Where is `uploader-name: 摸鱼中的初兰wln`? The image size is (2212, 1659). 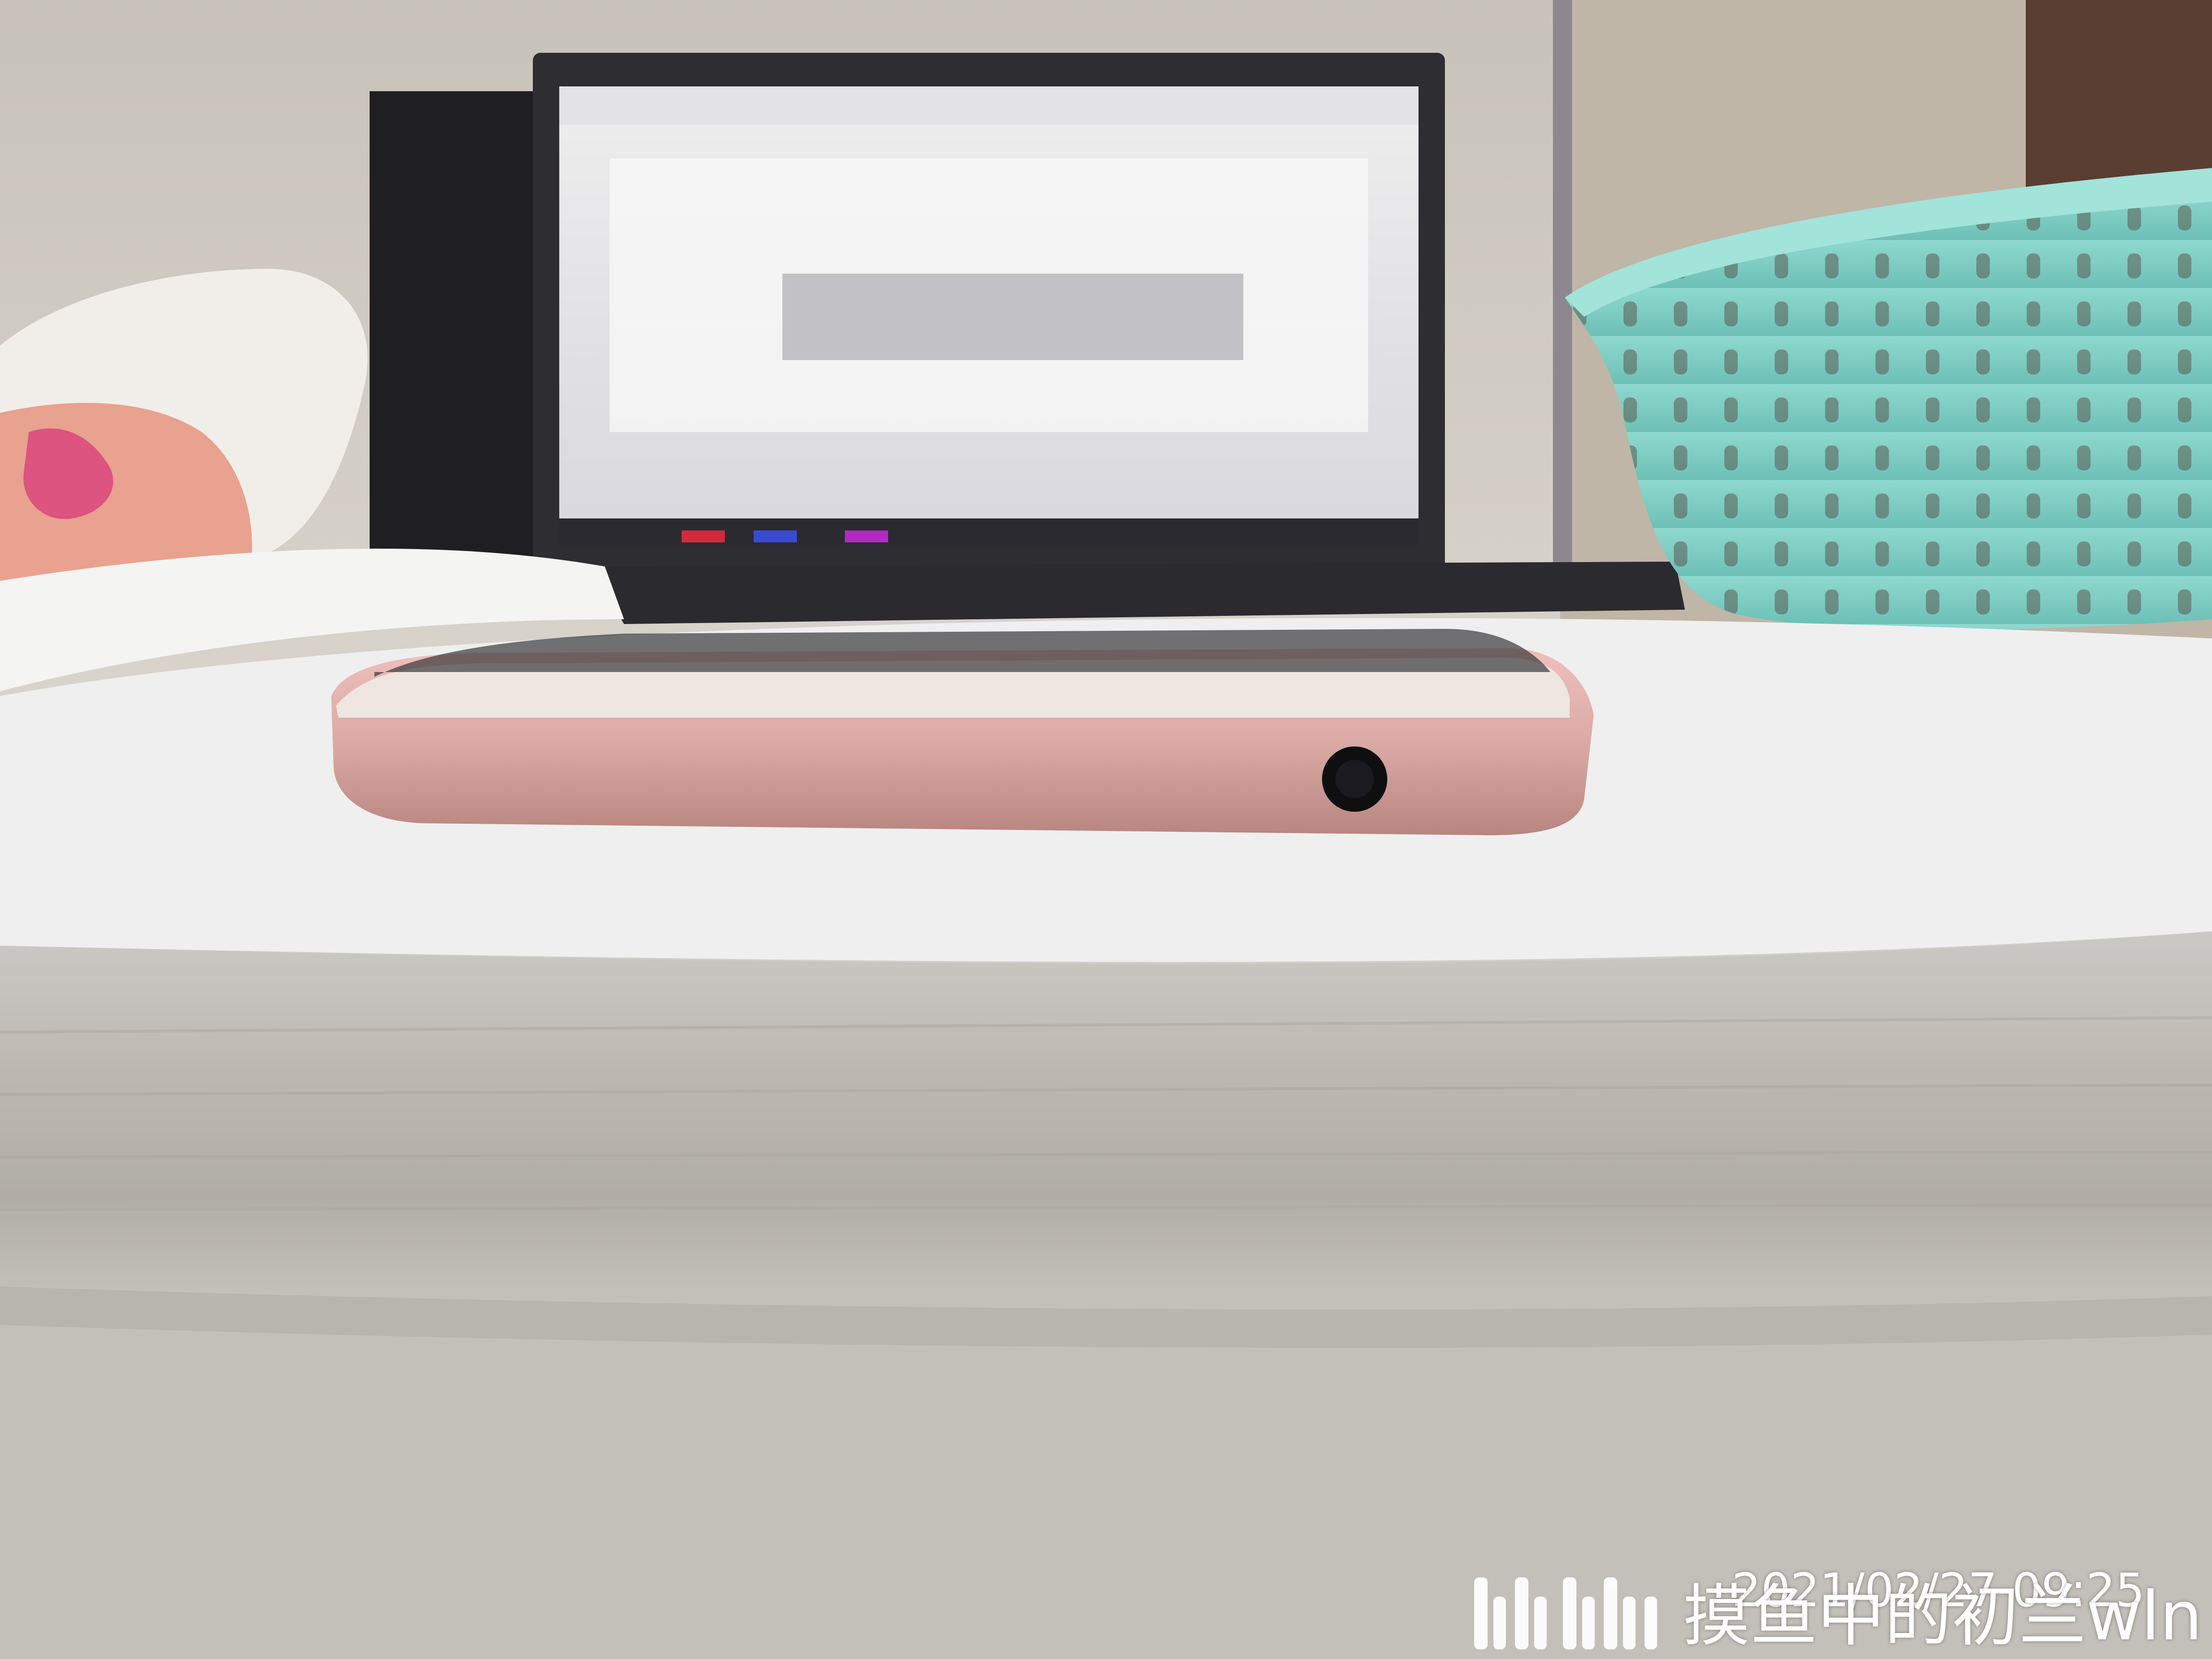 uploader-name: 摸鱼中的初兰wln is located at coordinates (1942, 1616).